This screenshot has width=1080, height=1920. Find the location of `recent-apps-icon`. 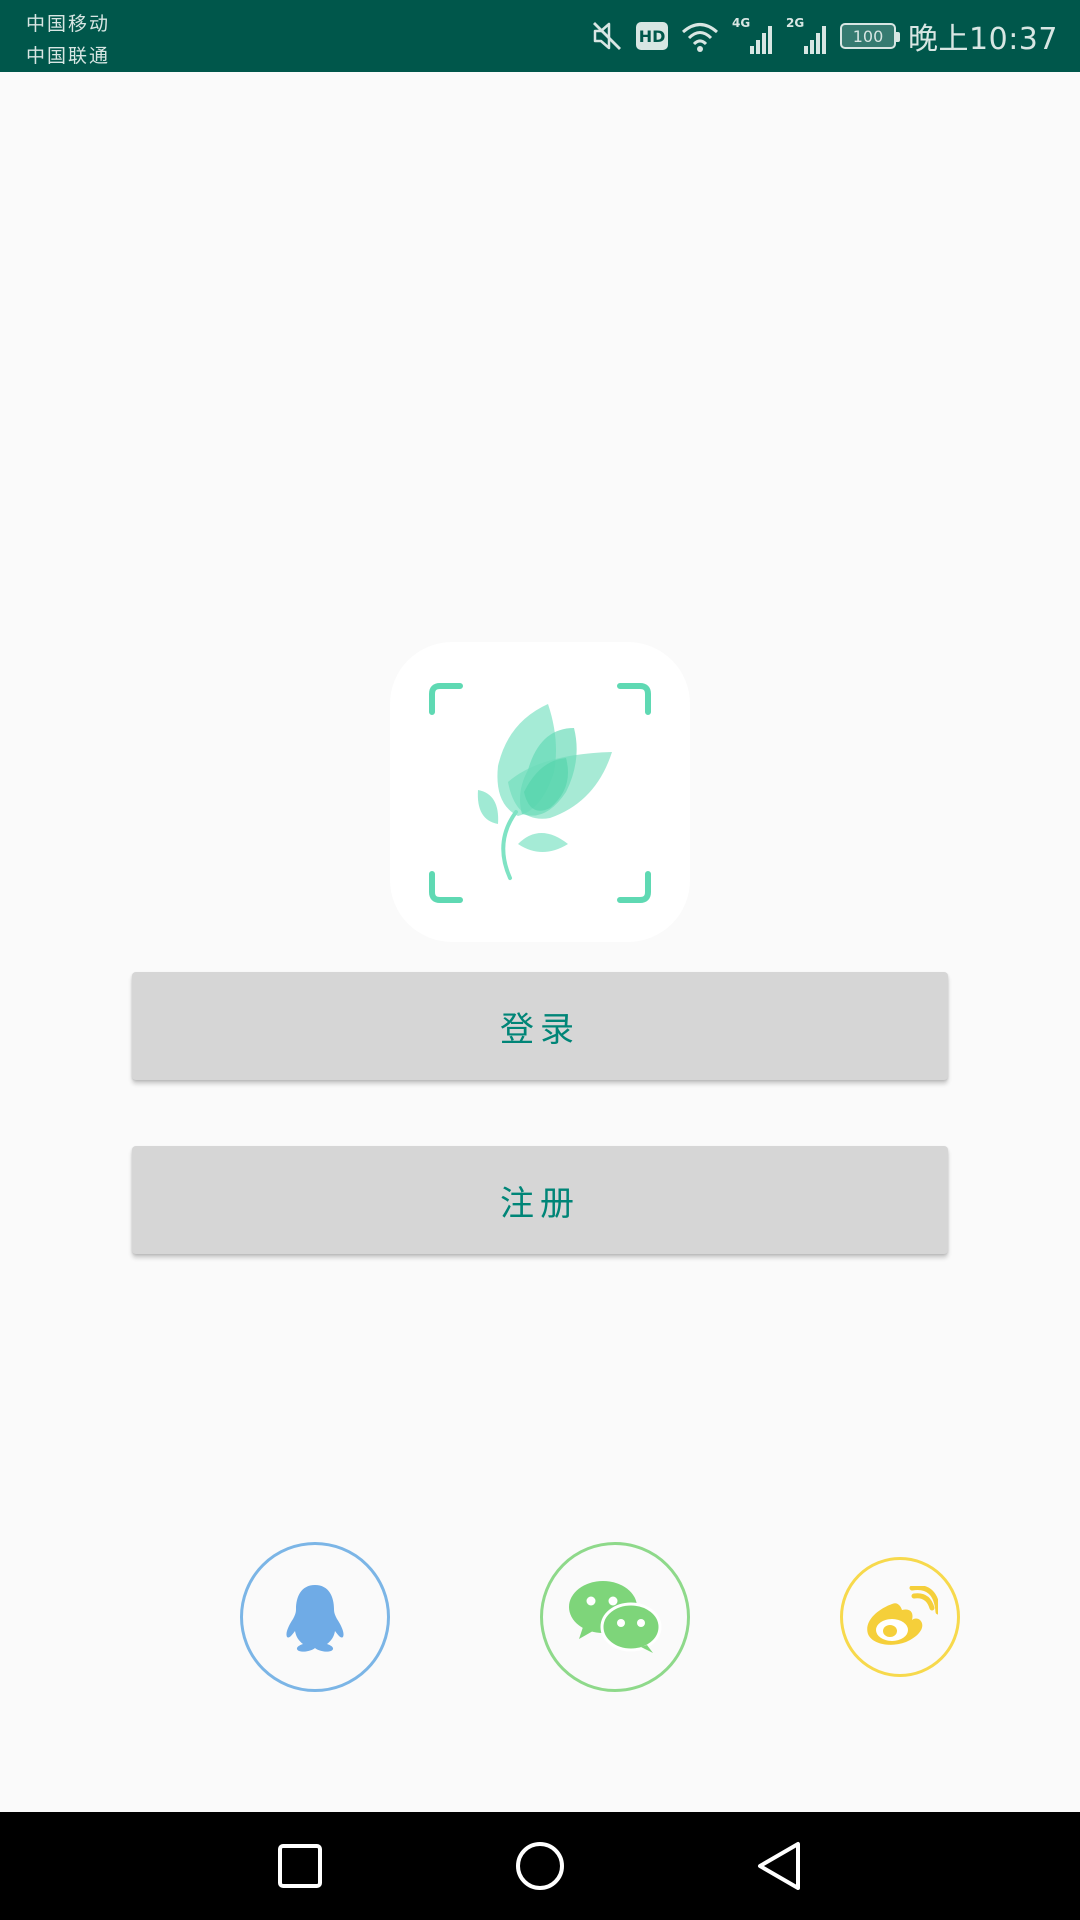

recent-apps-icon is located at coordinates (300, 1866).